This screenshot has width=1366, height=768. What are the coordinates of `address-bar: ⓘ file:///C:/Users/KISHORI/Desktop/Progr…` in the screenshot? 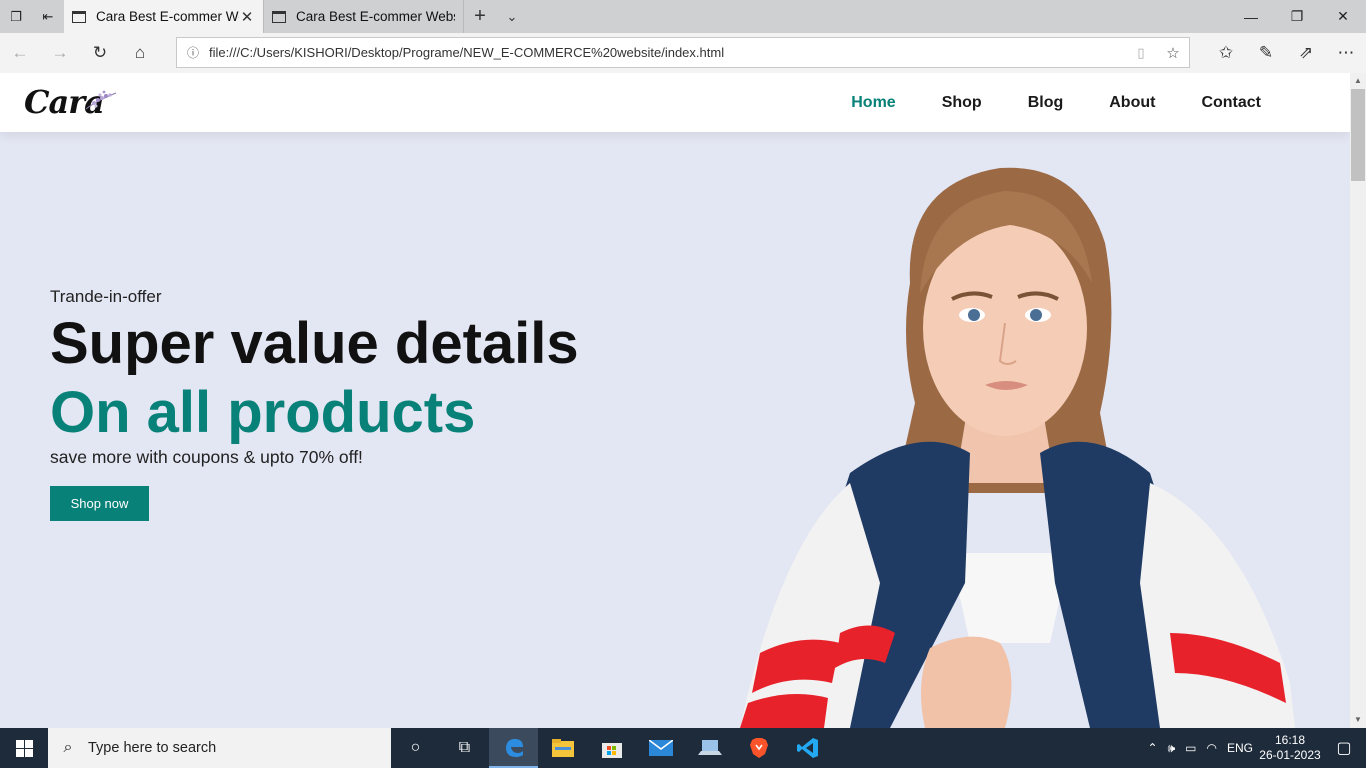 It's located at (683, 52).